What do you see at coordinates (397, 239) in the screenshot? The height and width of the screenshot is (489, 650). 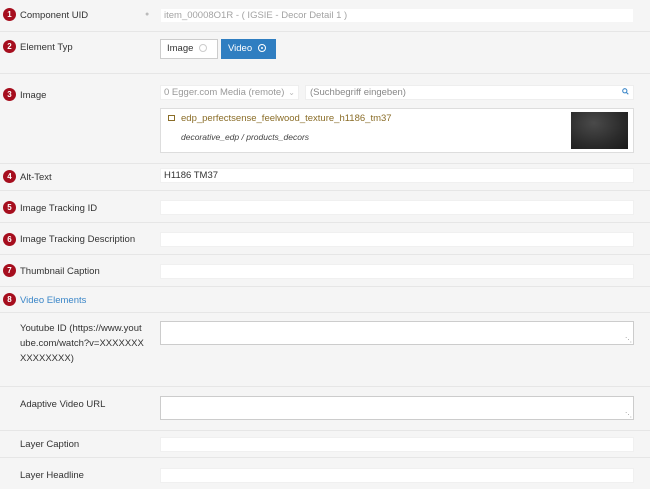 I see `tracking-description-input` at bounding box center [397, 239].